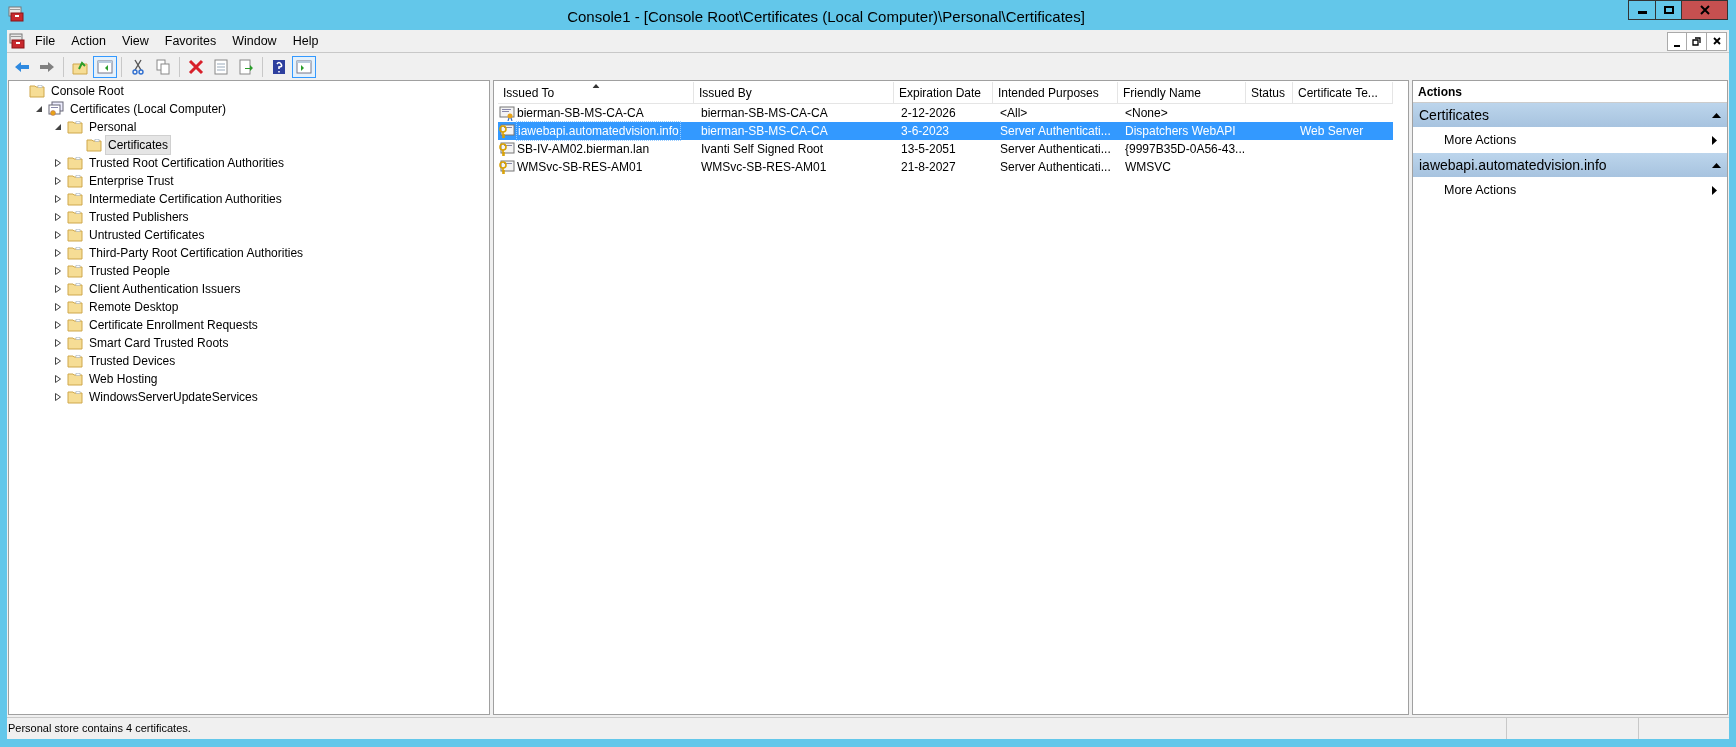  What do you see at coordinates (138, 145) in the screenshot?
I see `tree-item: Certificates` at bounding box center [138, 145].